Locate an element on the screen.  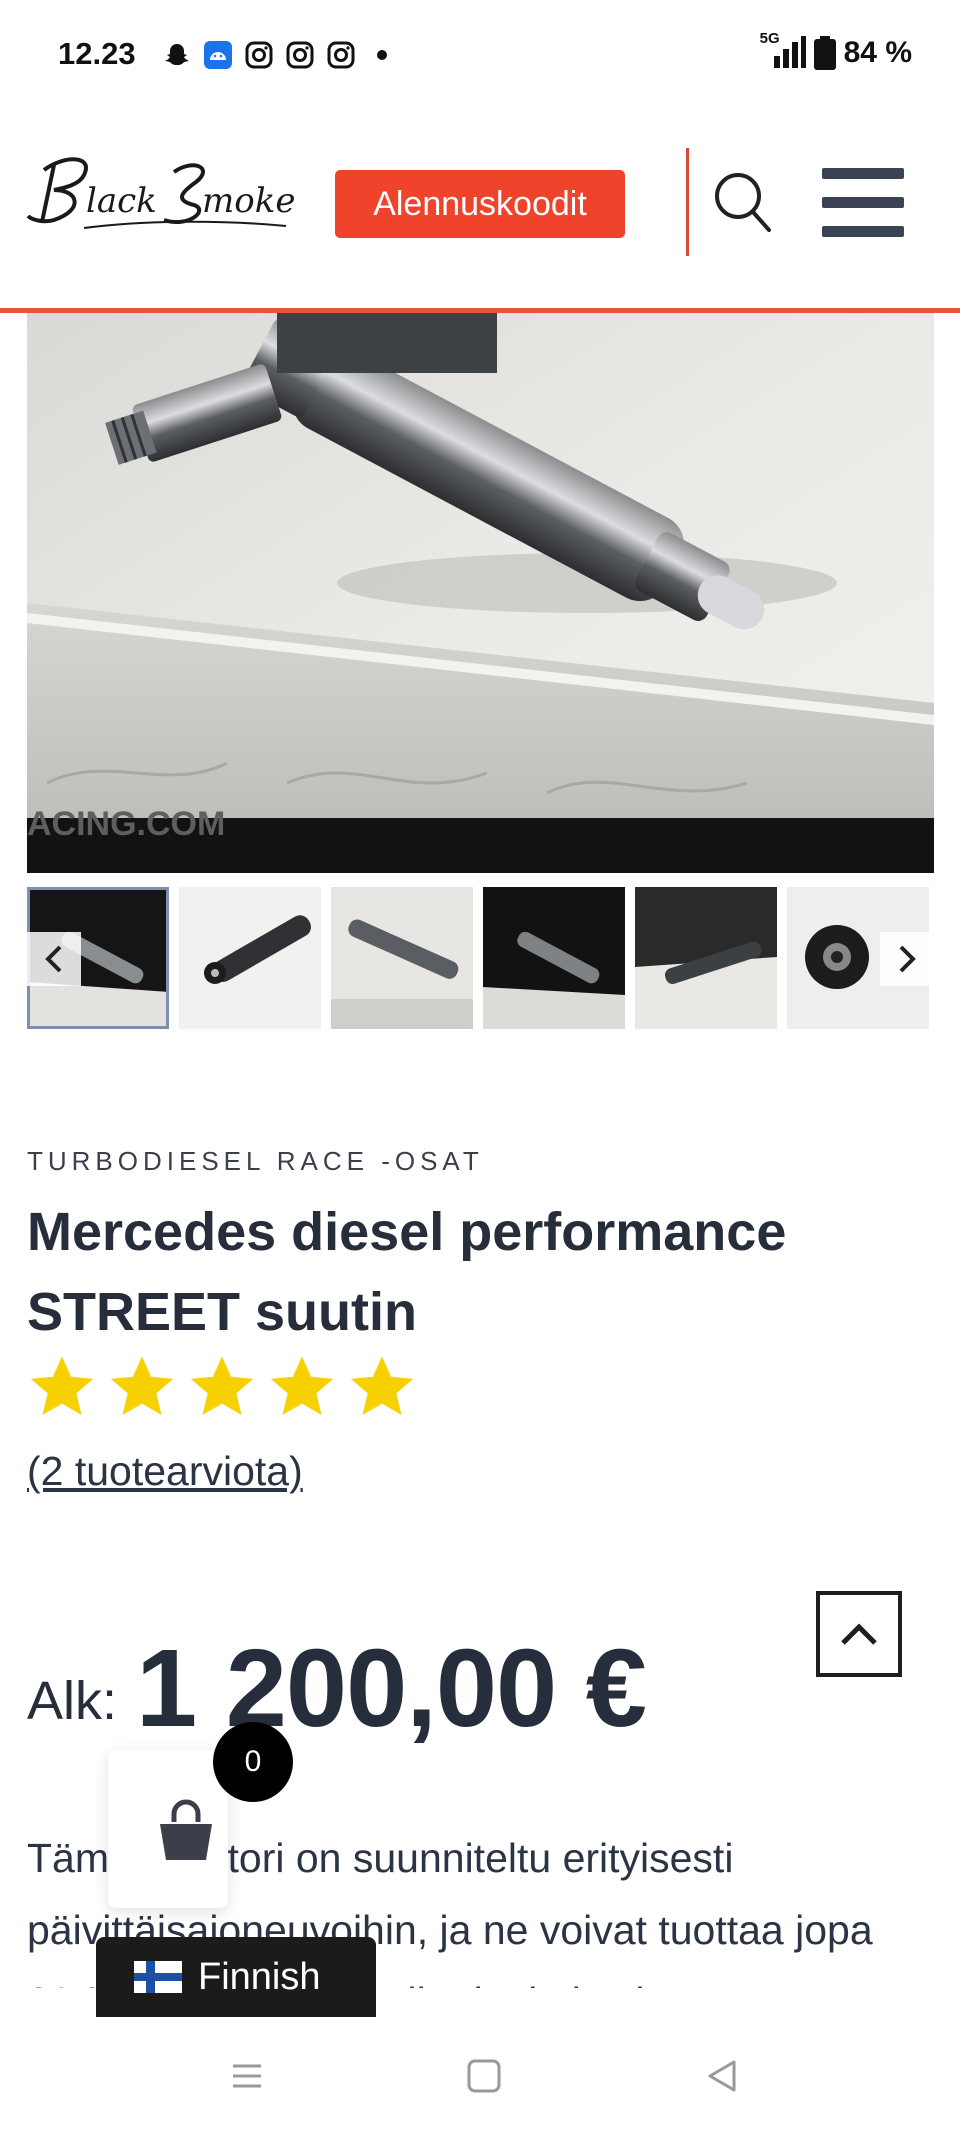
battery-level: 84 % is located at coordinates (877, 52).